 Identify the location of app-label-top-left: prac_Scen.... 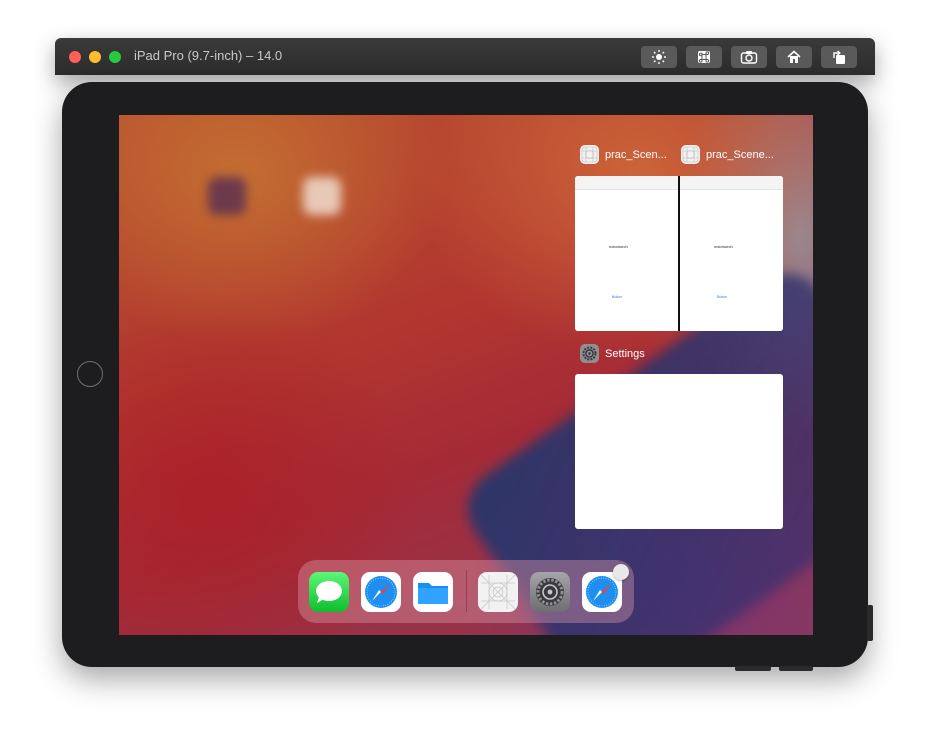
(623, 154).